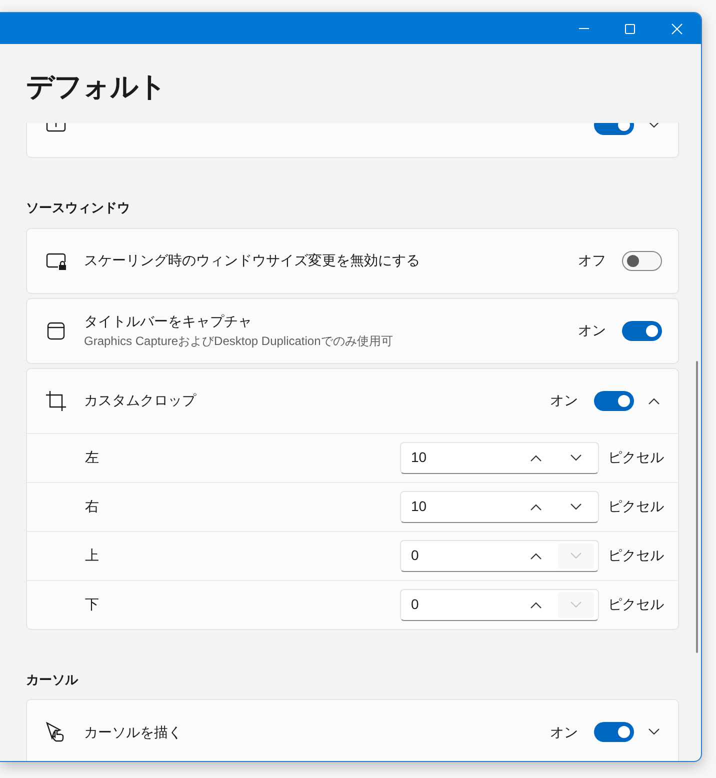 This screenshot has width=716, height=778. What do you see at coordinates (56, 401) in the screenshot?
I see `crop-icon` at bounding box center [56, 401].